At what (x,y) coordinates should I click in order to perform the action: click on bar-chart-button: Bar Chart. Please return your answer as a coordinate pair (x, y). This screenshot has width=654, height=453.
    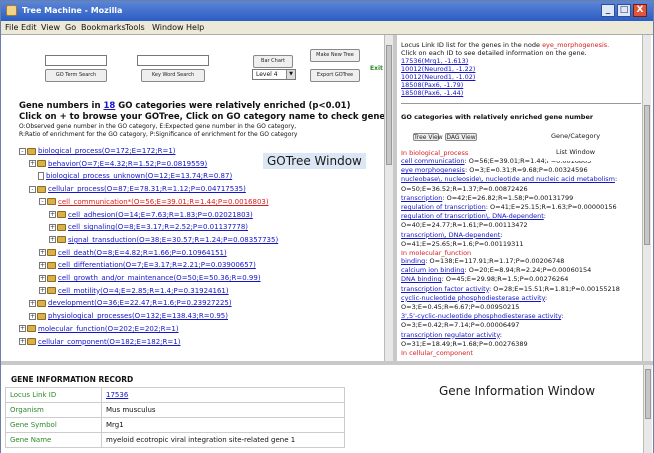
    Looking at the image, I should click on (273, 61).